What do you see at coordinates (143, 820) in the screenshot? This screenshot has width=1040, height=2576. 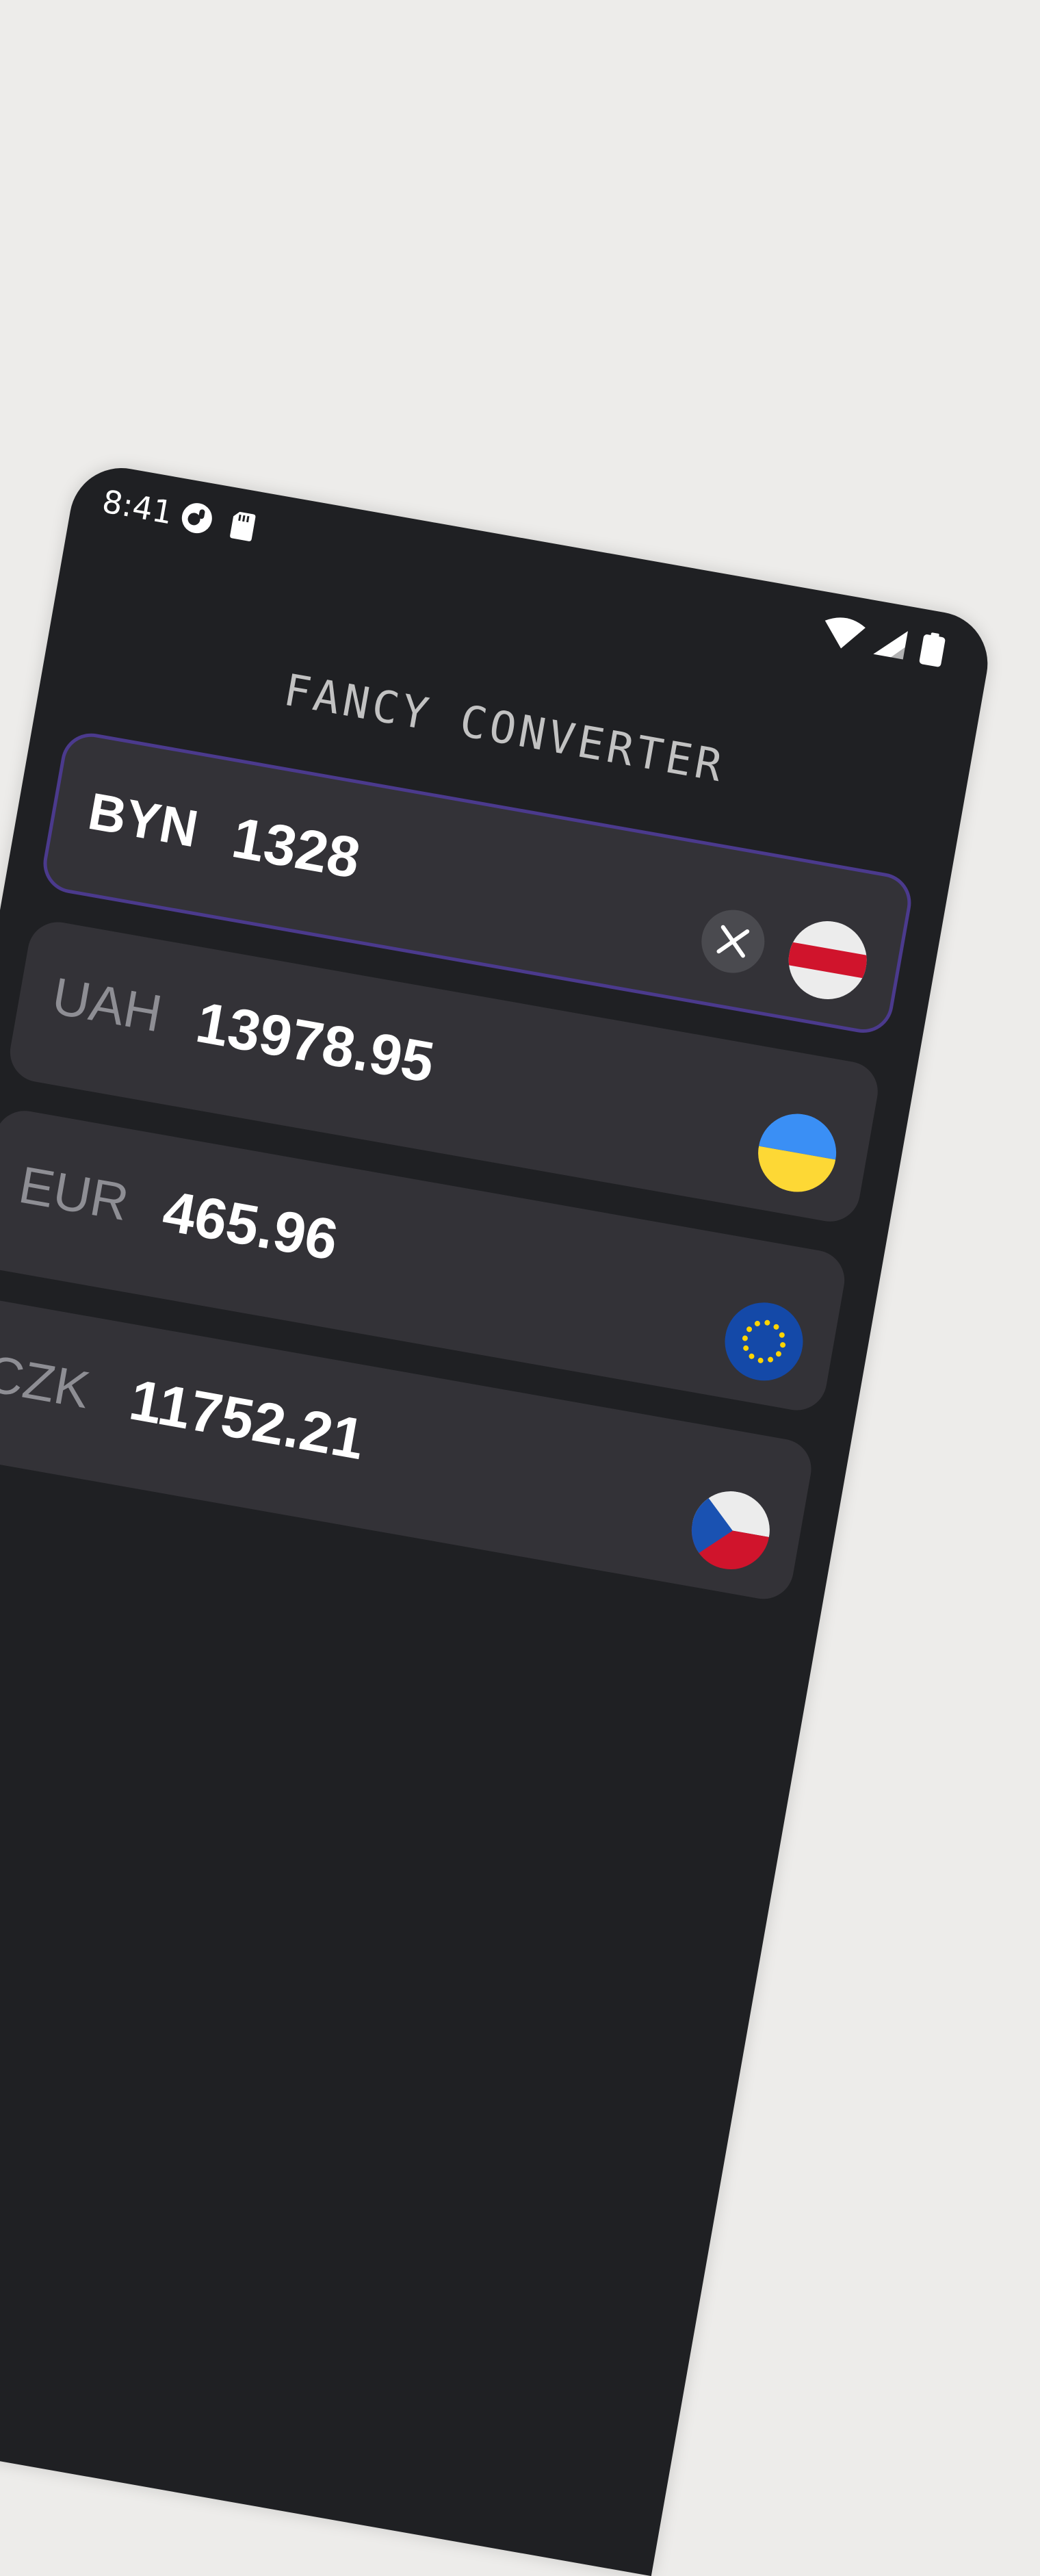 I see `currency-code: BYN` at bounding box center [143, 820].